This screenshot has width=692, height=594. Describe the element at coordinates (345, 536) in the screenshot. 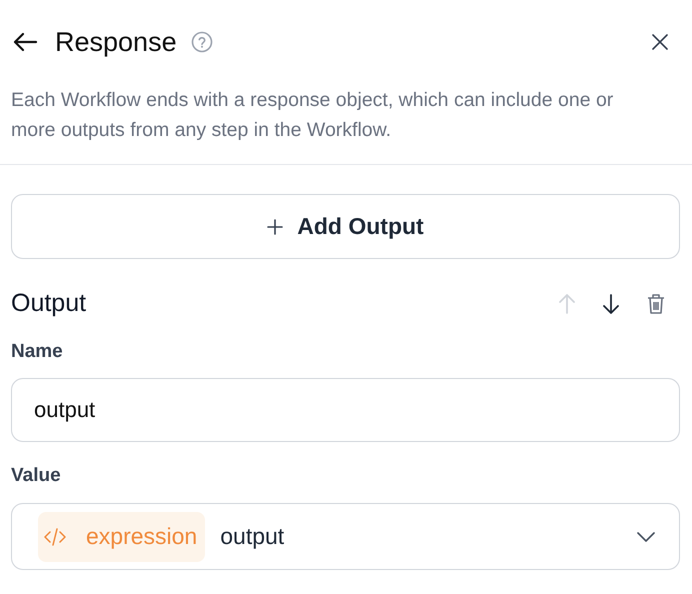

I see `value-dropdown: expression output` at that location.